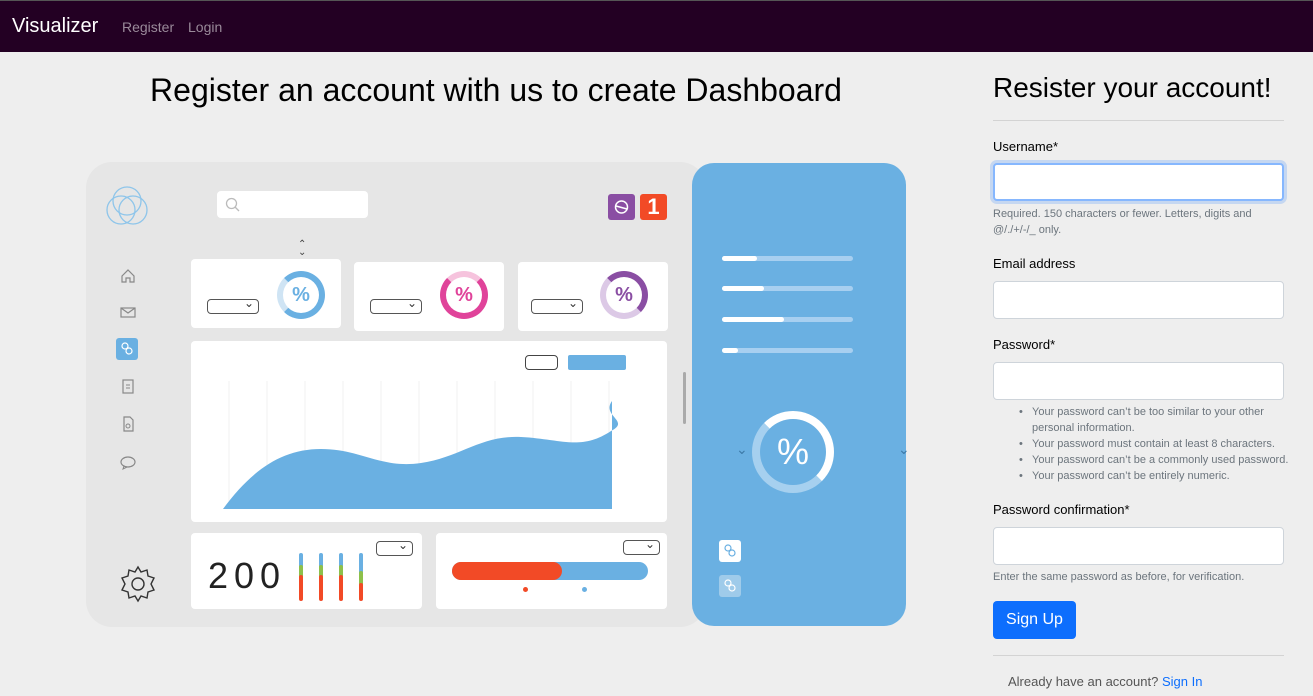  I want to click on kpi-card-2: %, so click(429, 296).